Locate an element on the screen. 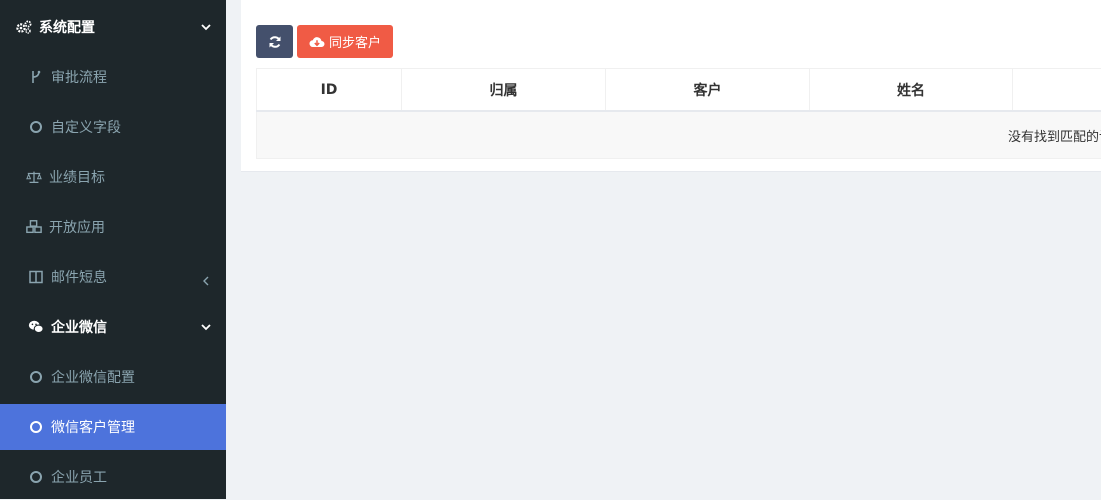  sync-customers-button: 同步客户 is located at coordinates (345, 41).